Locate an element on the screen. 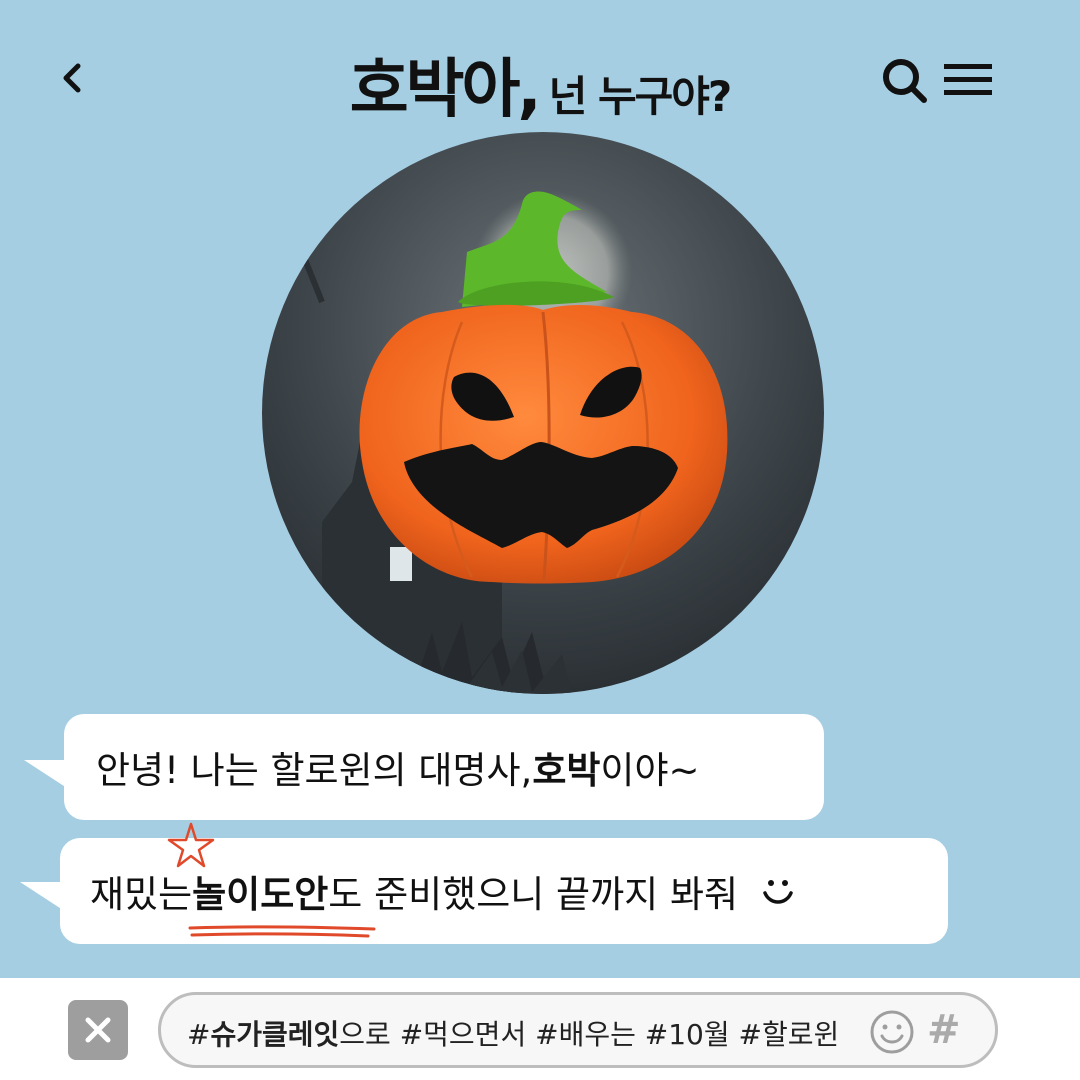  page-title: 호박아, 넌 누구야? is located at coordinates (540, 84).